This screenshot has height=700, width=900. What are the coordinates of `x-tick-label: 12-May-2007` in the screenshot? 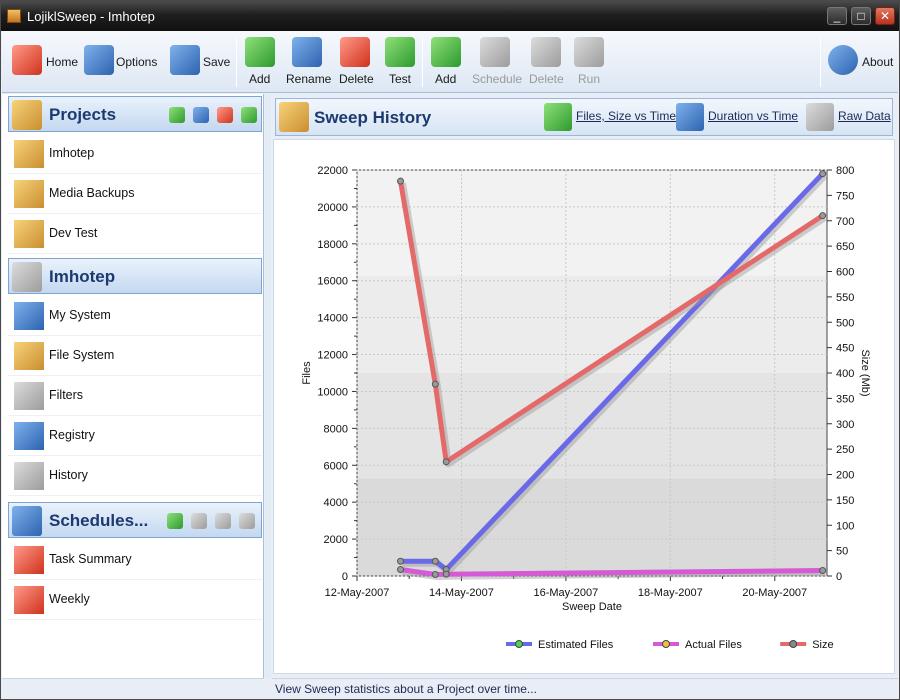 It's located at (357, 593).